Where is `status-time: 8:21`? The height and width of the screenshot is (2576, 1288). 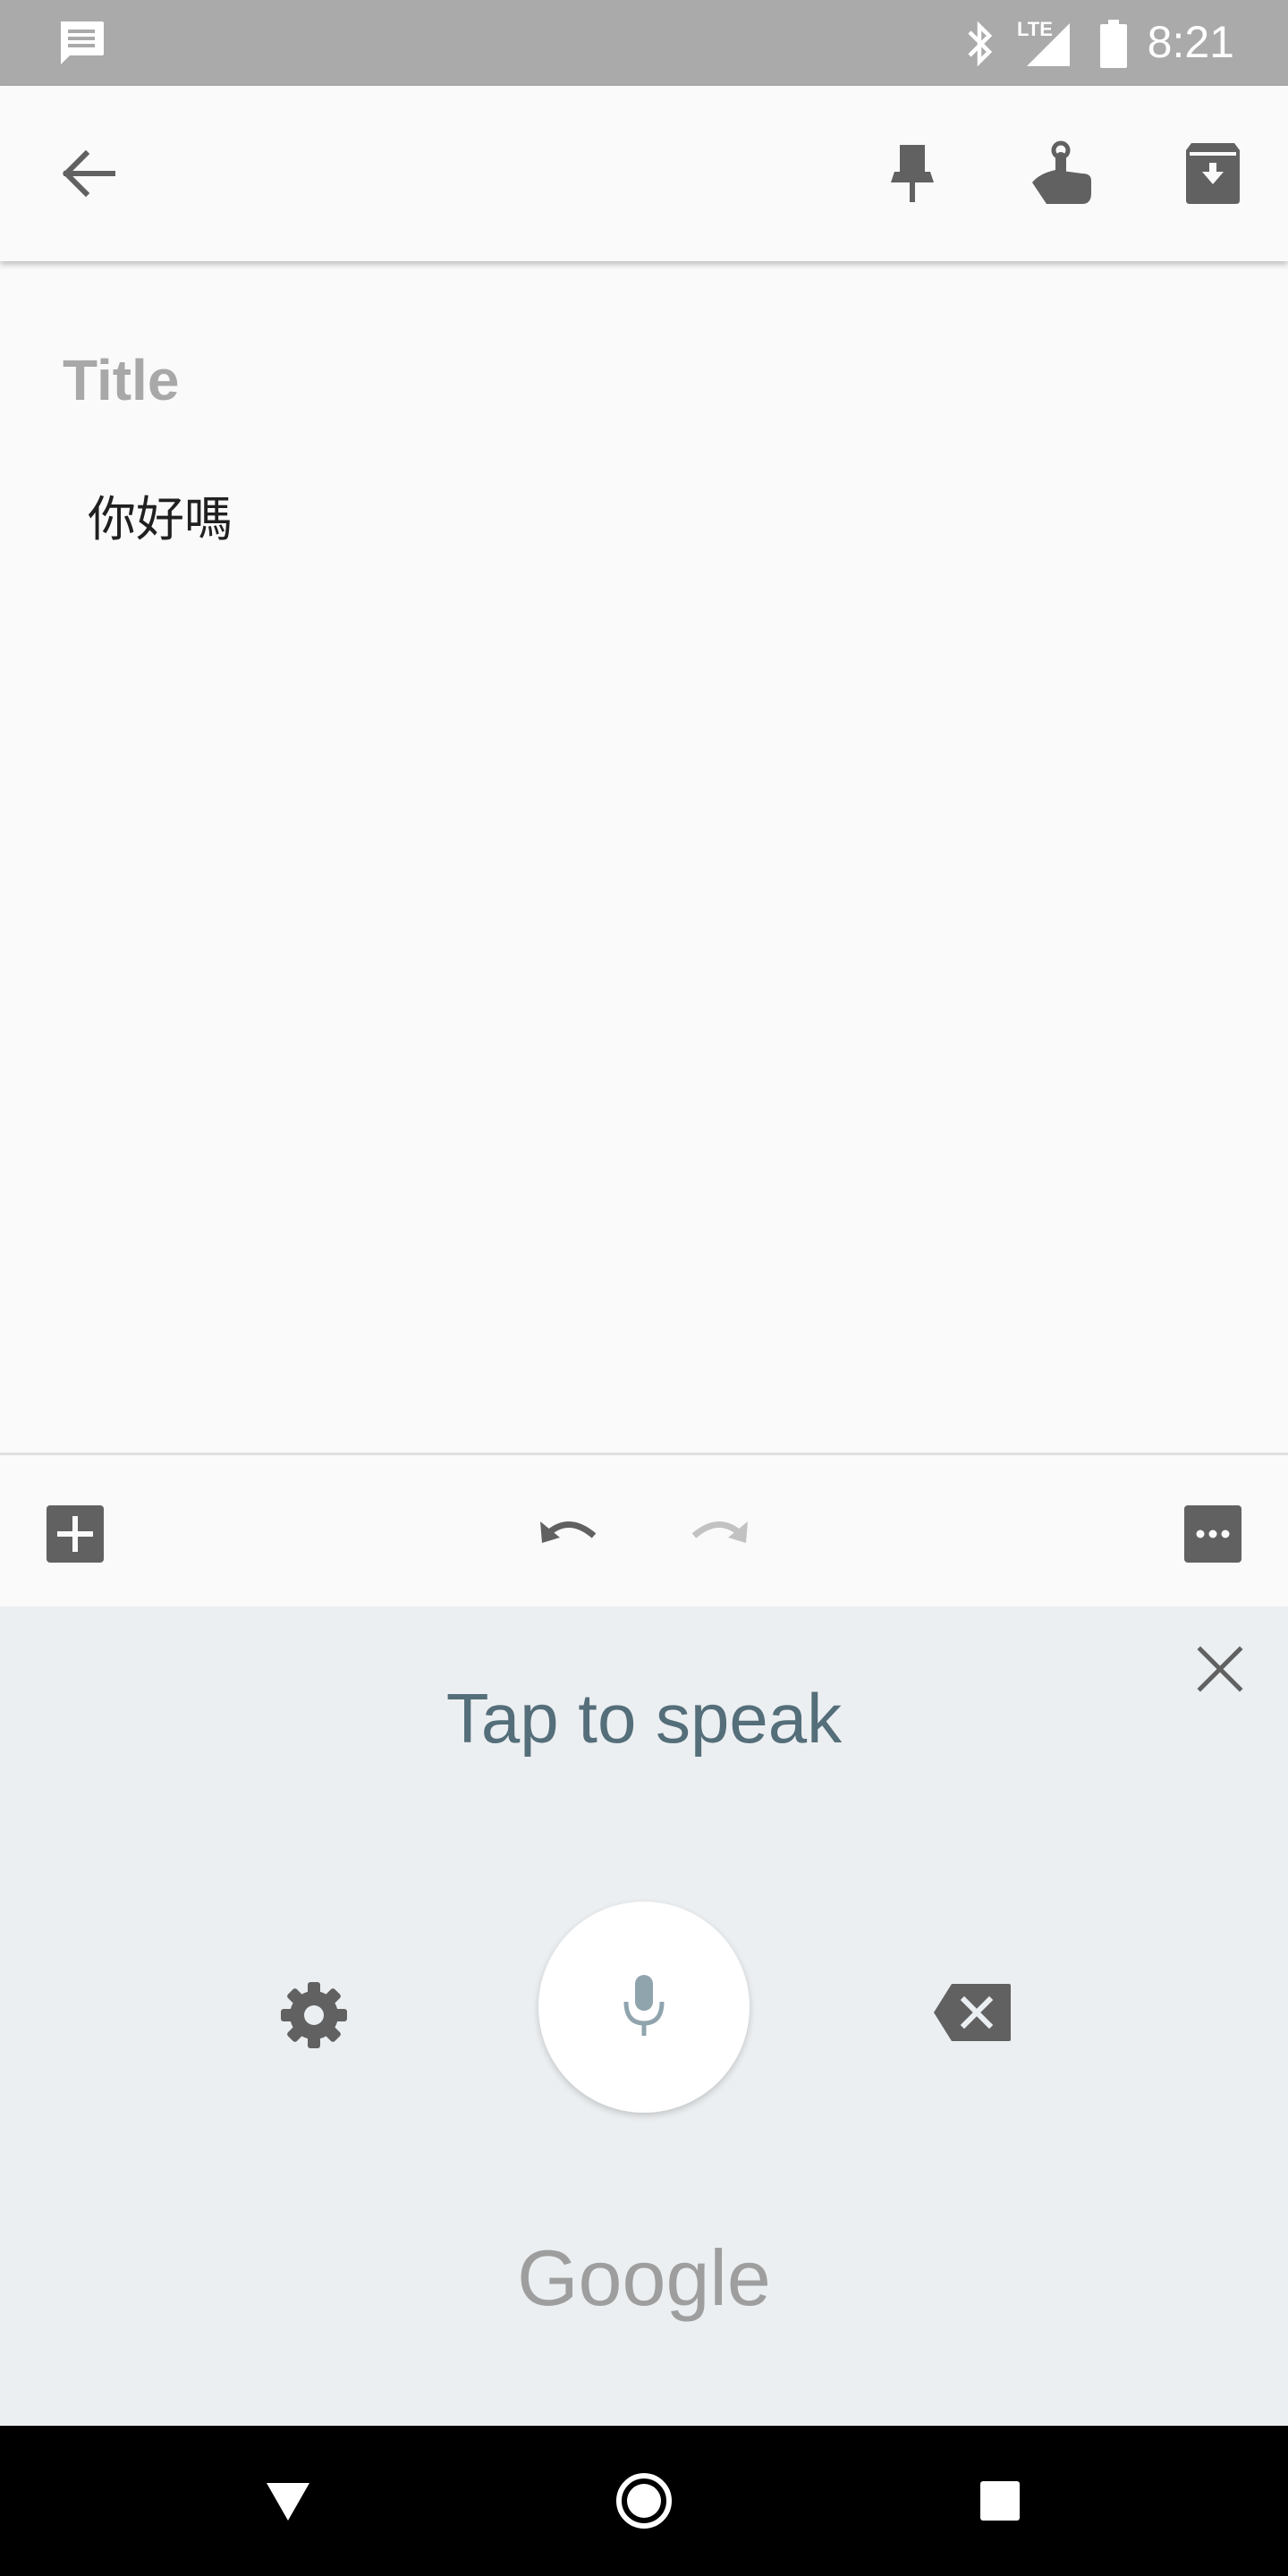 status-time: 8:21 is located at coordinates (1190, 42).